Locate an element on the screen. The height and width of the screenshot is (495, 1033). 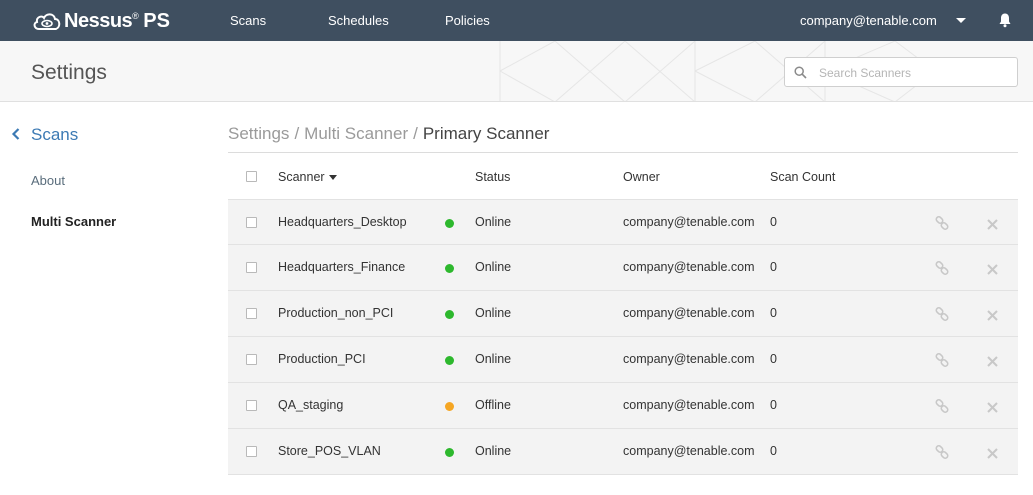
divider is located at coordinates (623, 152).